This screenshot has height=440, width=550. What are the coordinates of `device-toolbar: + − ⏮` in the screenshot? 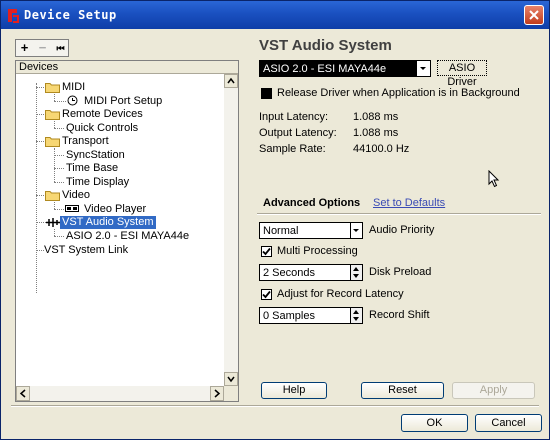 It's located at (42, 48).